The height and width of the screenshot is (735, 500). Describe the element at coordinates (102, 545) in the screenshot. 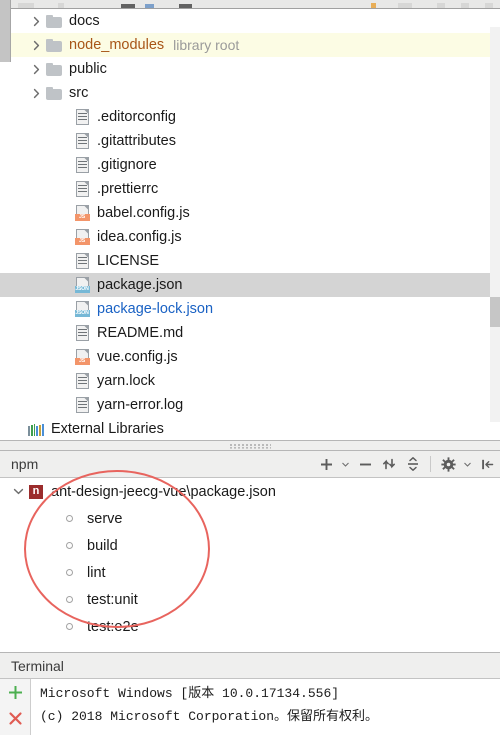

I see `npm-script-label: build` at that location.